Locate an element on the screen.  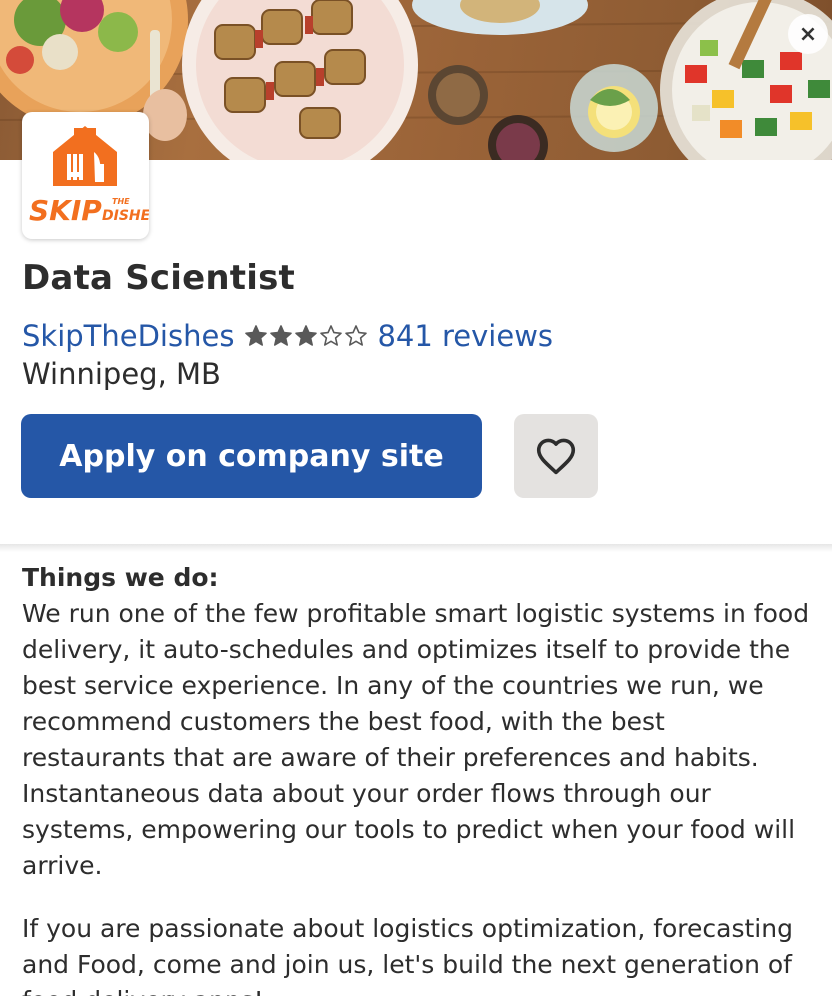
reviews-link: 841 reviews is located at coordinates (465, 336).